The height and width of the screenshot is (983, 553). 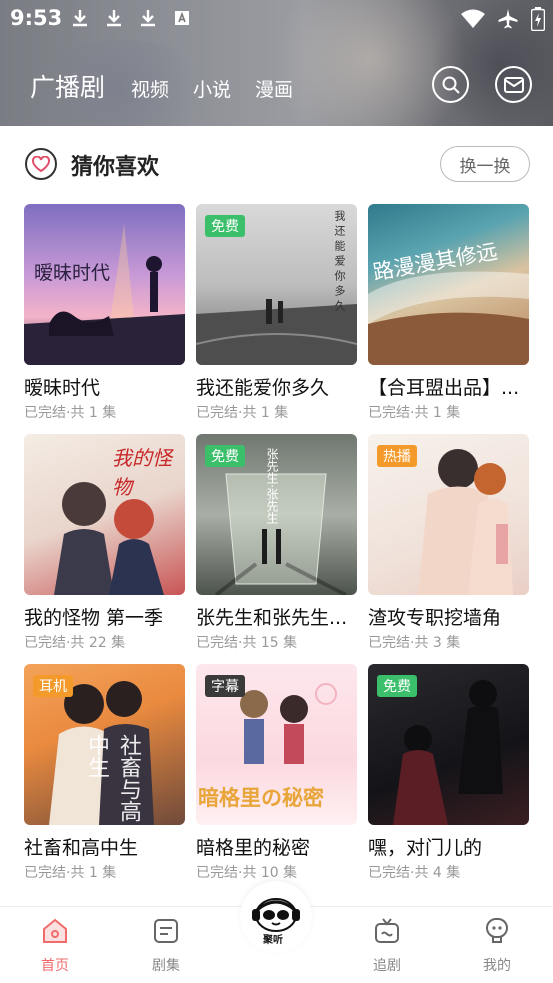 I want to click on drama-cover: 热播, so click(x=448, y=514).